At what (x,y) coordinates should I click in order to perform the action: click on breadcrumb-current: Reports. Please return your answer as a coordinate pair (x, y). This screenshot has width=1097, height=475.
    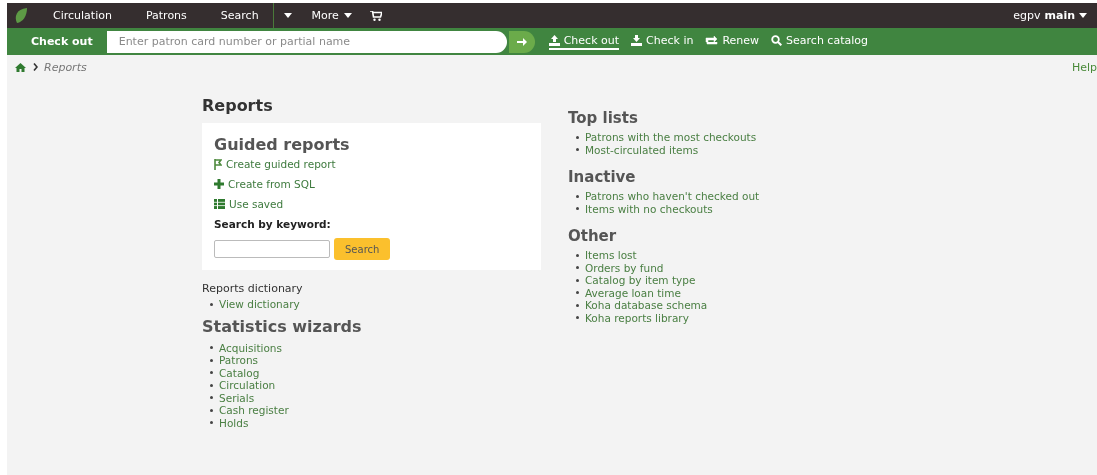
    Looking at the image, I should click on (65, 67).